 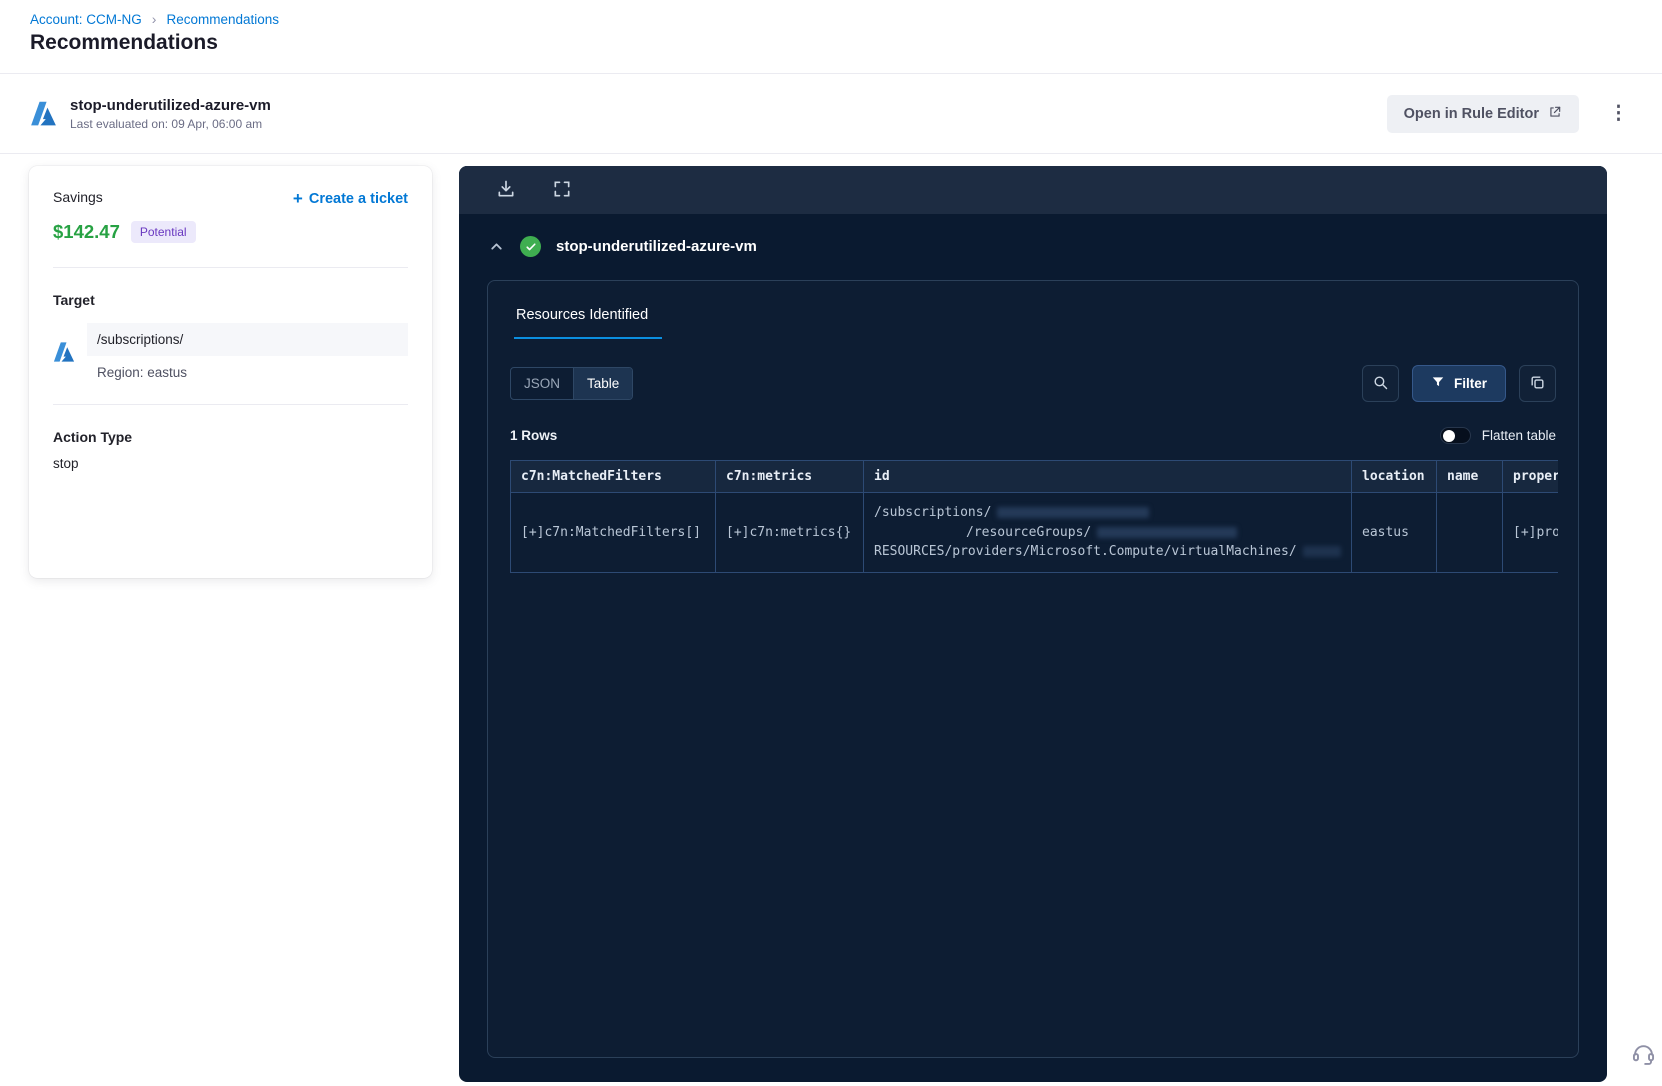 What do you see at coordinates (247, 339) in the screenshot?
I see `target-path: /subscriptions/` at bounding box center [247, 339].